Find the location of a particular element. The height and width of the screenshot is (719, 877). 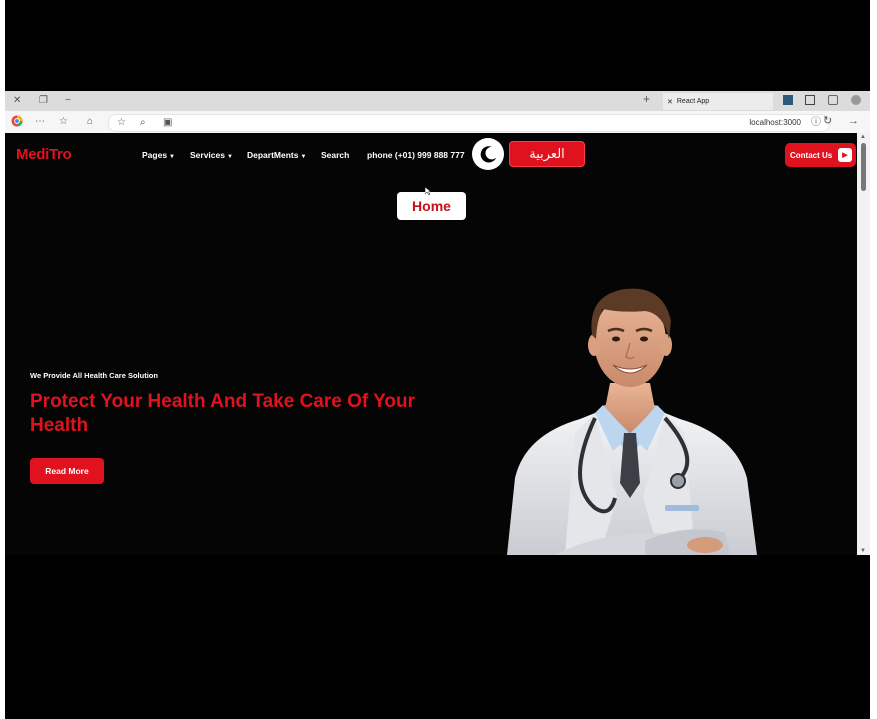

nav-departments: DepartMents ▼ is located at coordinates (276, 155).